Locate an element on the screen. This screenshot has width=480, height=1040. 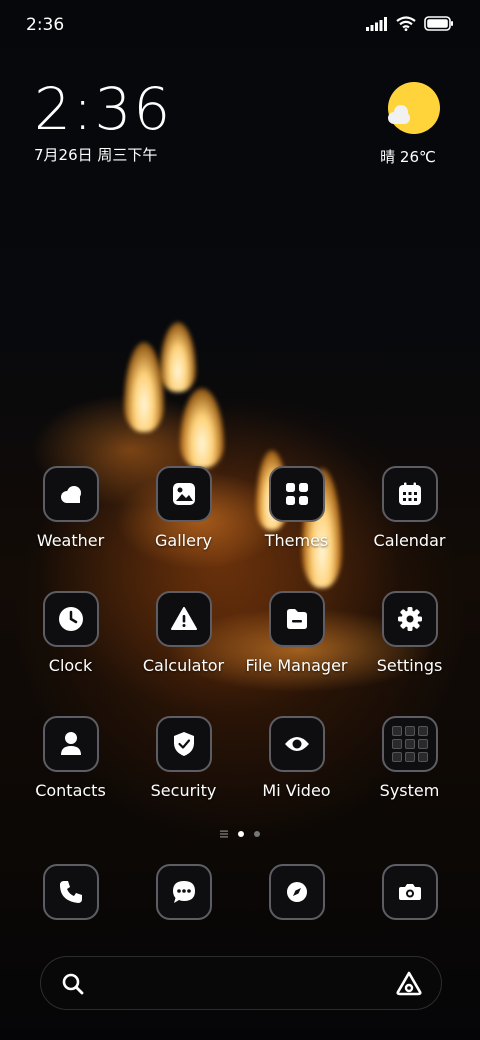
calculator-icon is located at coordinates (183, 618).